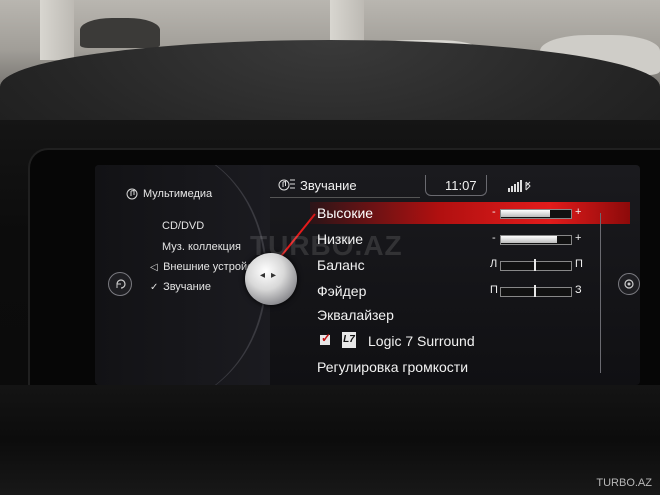  I want to click on balance-slider, so click(536, 265).